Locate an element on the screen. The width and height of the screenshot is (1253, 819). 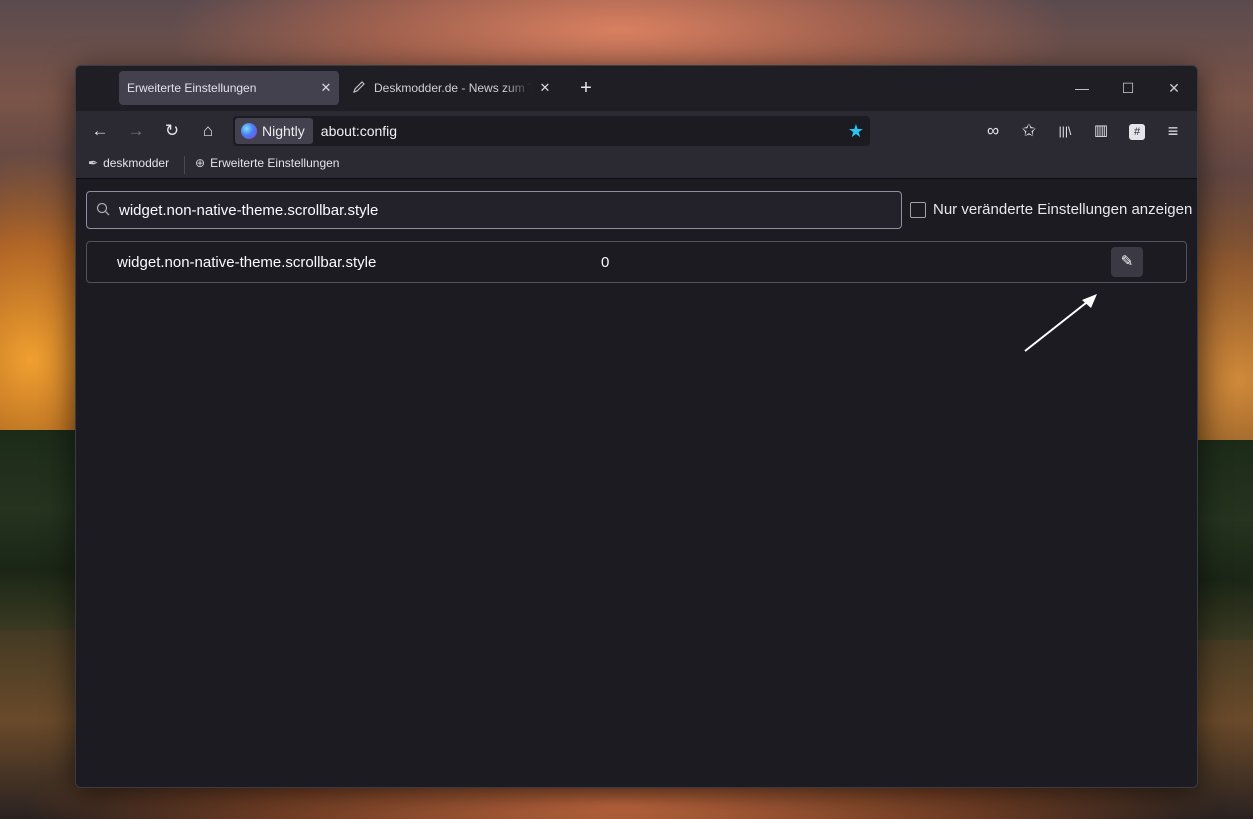
pref-name: widget.non-native-theme.scrollbar.style is located at coordinates (247, 262).